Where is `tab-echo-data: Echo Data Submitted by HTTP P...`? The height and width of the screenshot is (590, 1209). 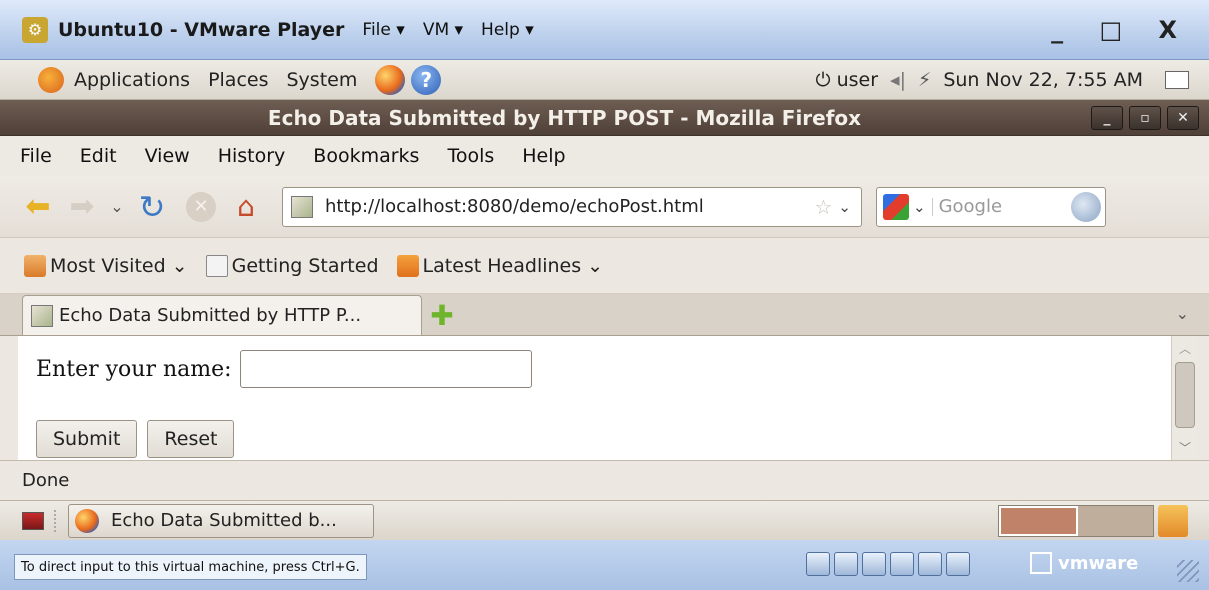
tab-echo-data: Echo Data Submitted by HTTP P... is located at coordinates (222, 315).